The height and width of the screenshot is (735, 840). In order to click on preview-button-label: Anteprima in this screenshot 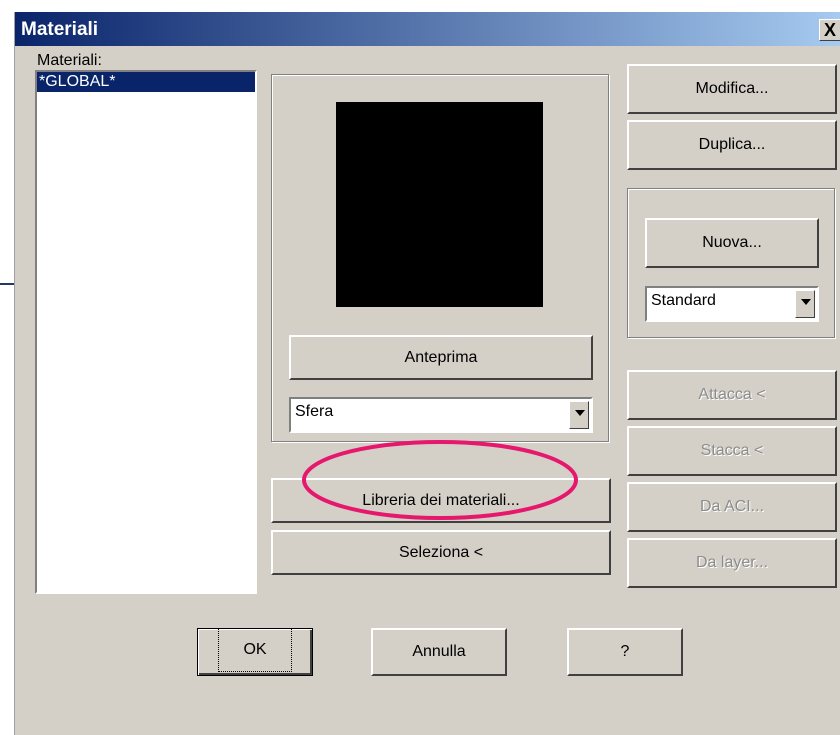, I will do `click(441, 357)`.